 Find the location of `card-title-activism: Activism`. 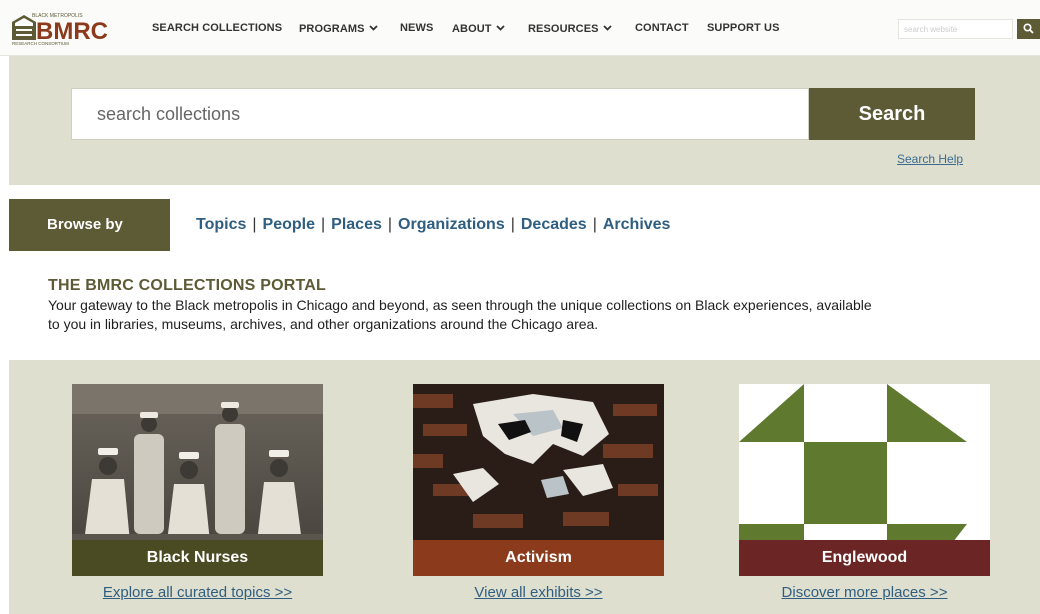

card-title-activism: Activism is located at coordinates (538, 558).